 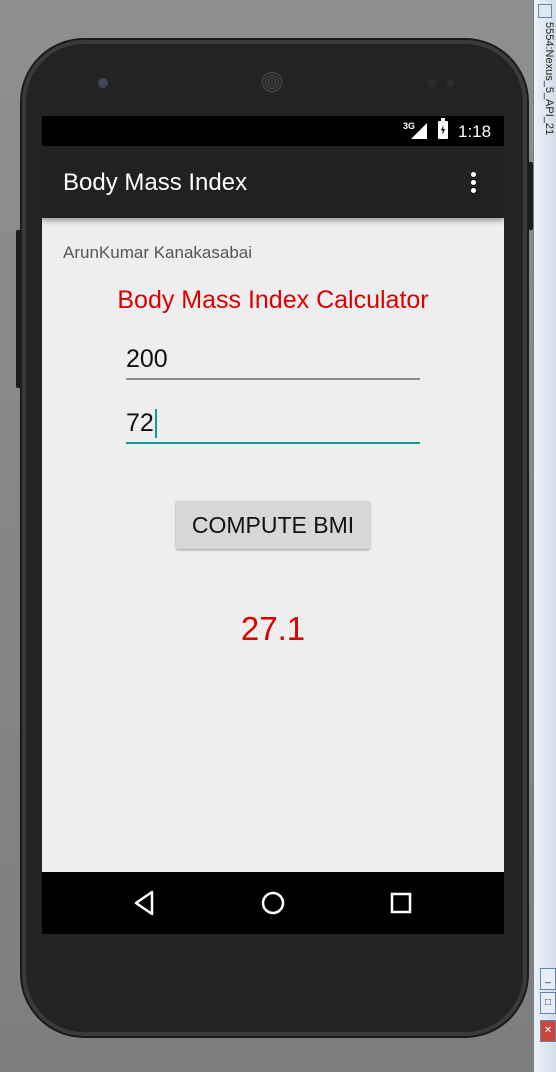 I want to click on window-title: 5554:Nexus_5_API_21, so click(x=549, y=79).